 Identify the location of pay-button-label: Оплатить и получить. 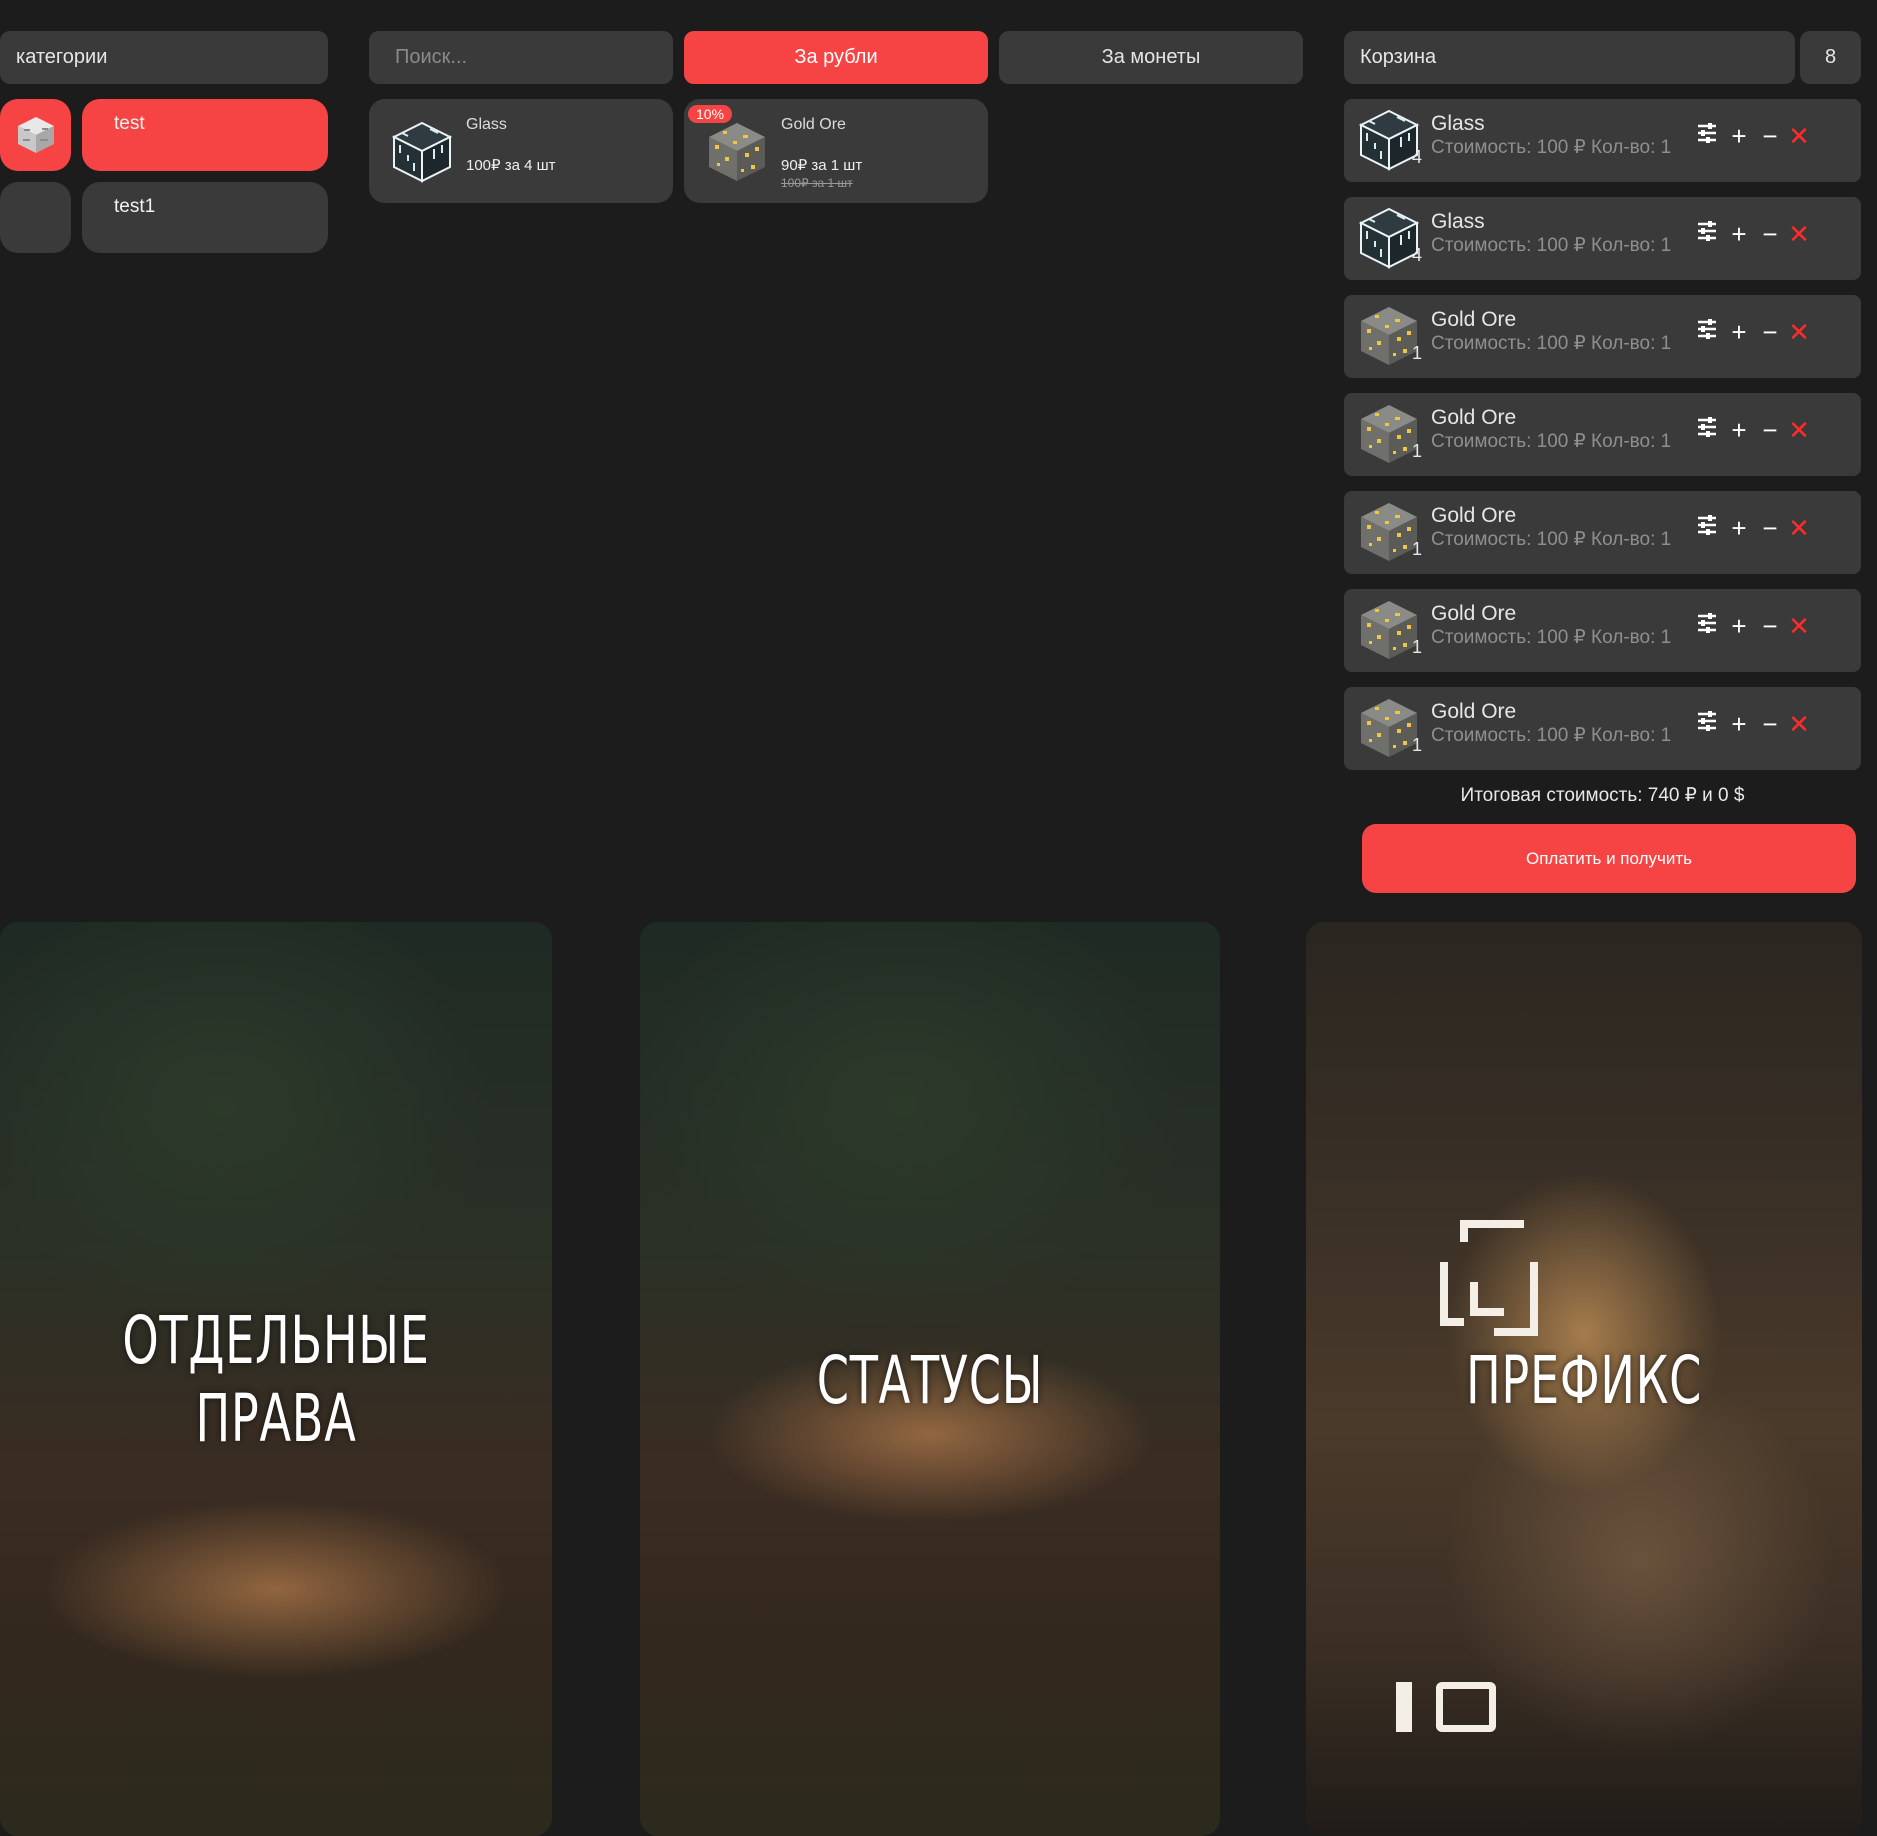
(1609, 858).